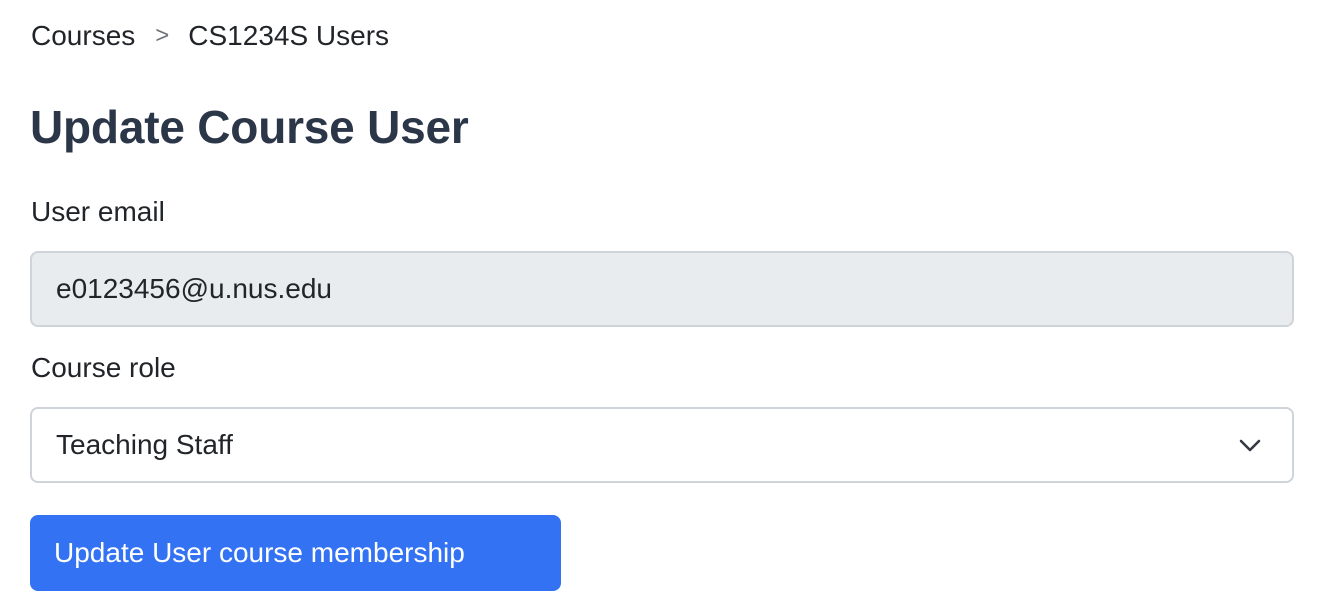 The width and height of the screenshot is (1318, 616). What do you see at coordinates (1250, 445) in the screenshot?
I see `chevron-down-icon` at bounding box center [1250, 445].